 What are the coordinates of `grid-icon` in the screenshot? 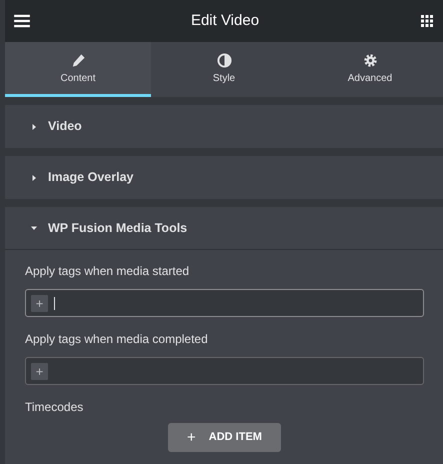 It's located at (426, 21).